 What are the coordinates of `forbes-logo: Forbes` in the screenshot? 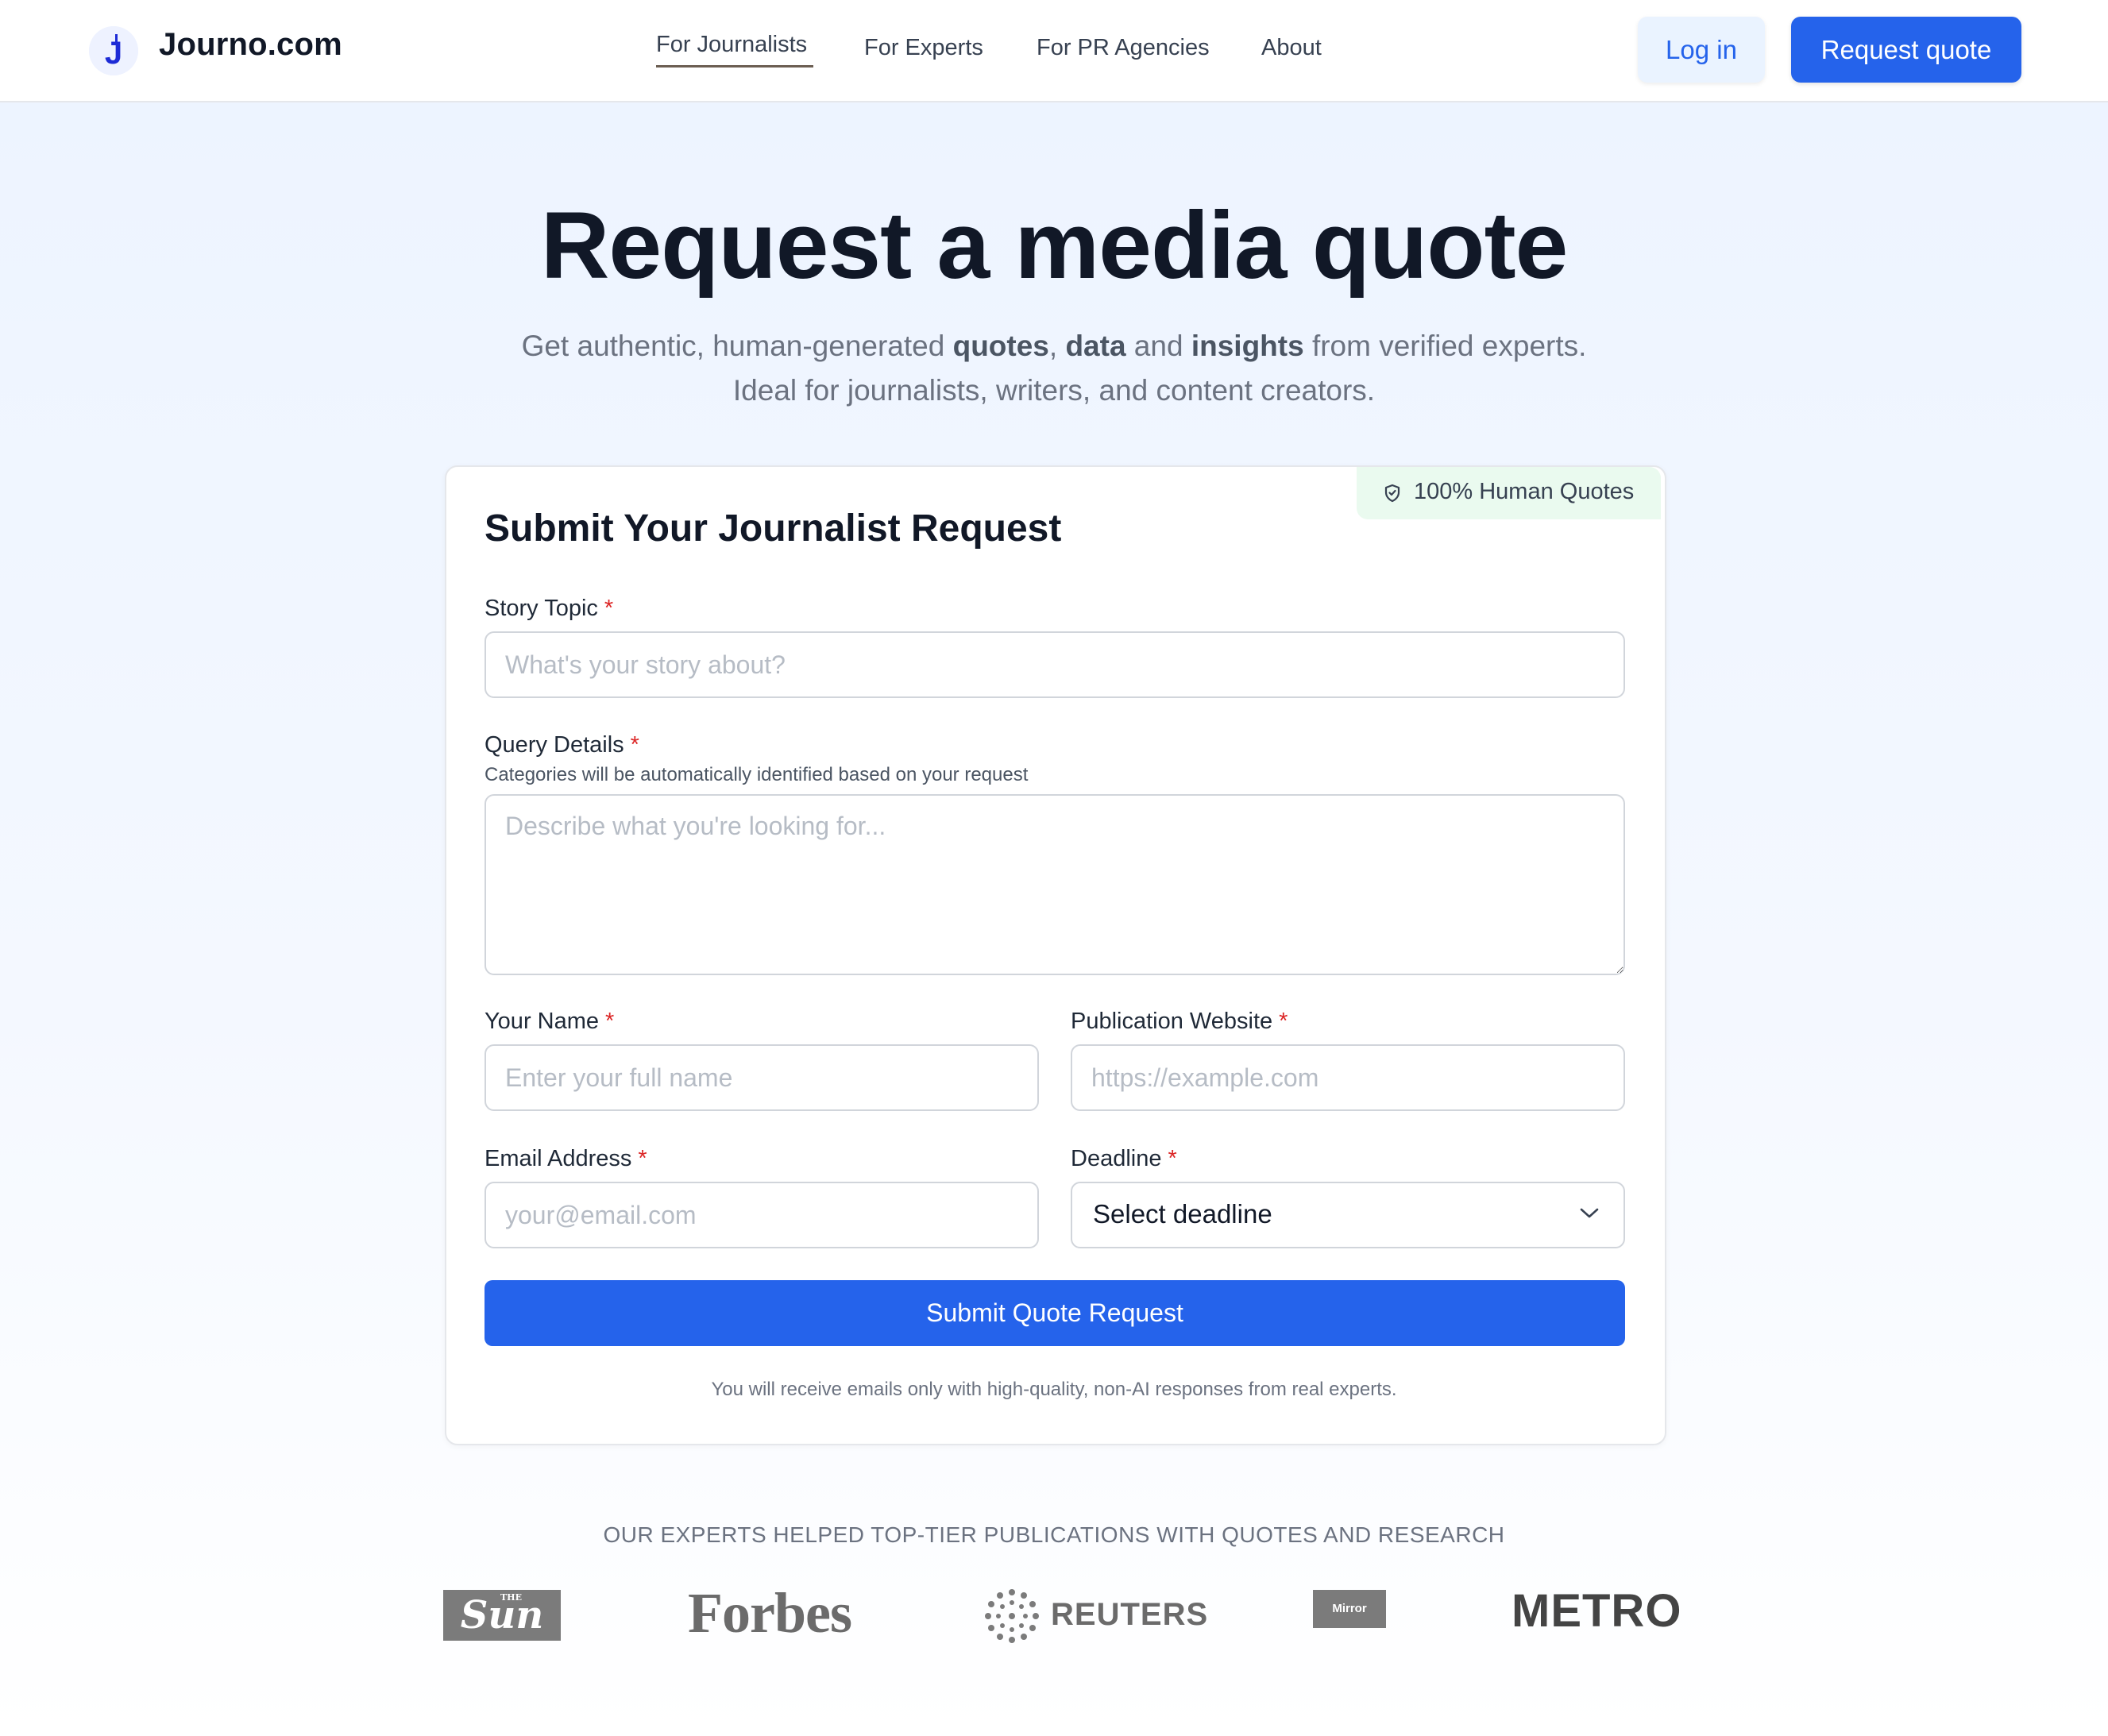 It's located at (770, 1613).